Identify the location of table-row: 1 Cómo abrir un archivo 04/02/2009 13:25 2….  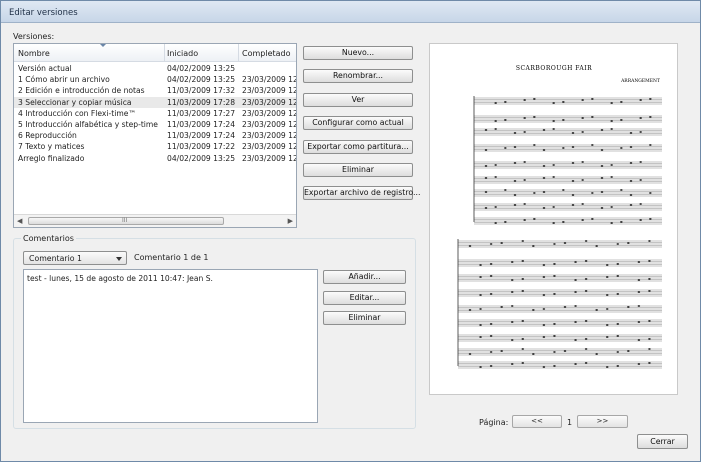
(155, 79).